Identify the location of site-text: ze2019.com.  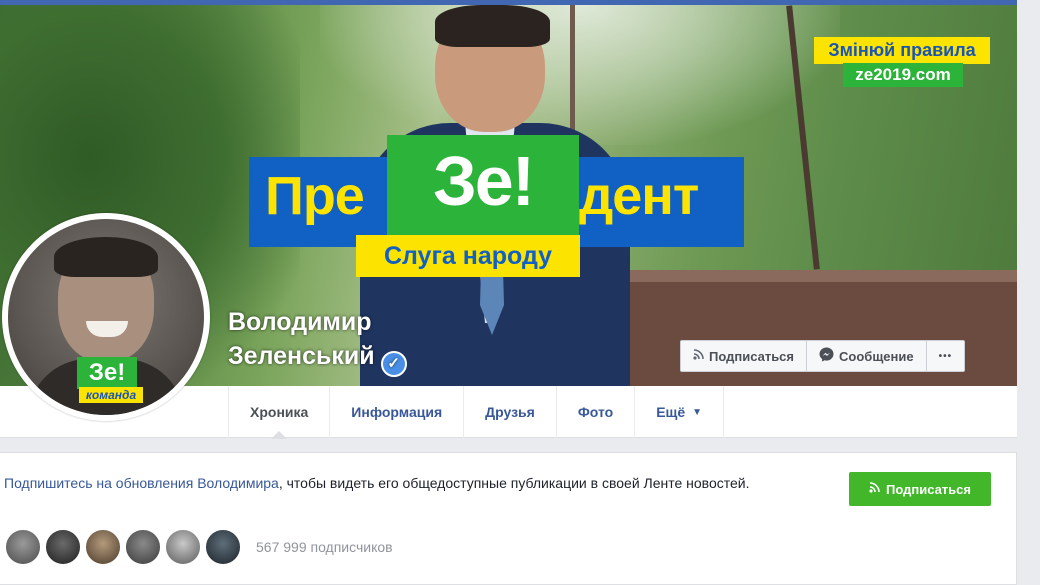
(903, 74).